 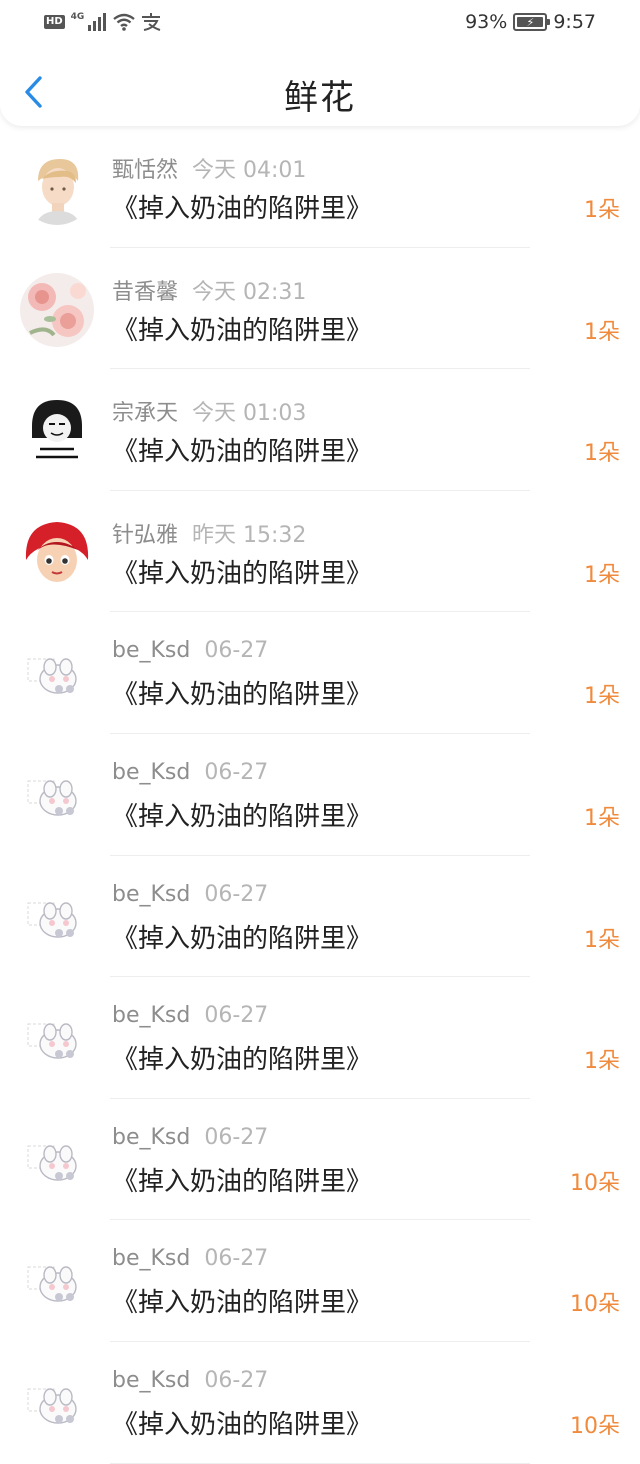 What do you see at coordinates (320, 187) in the screenshot?
I see `list-item: 甄恬然 今天 04:01 《掉入奶油的陷阱里》 1朵` at bounding box center [320, 187].